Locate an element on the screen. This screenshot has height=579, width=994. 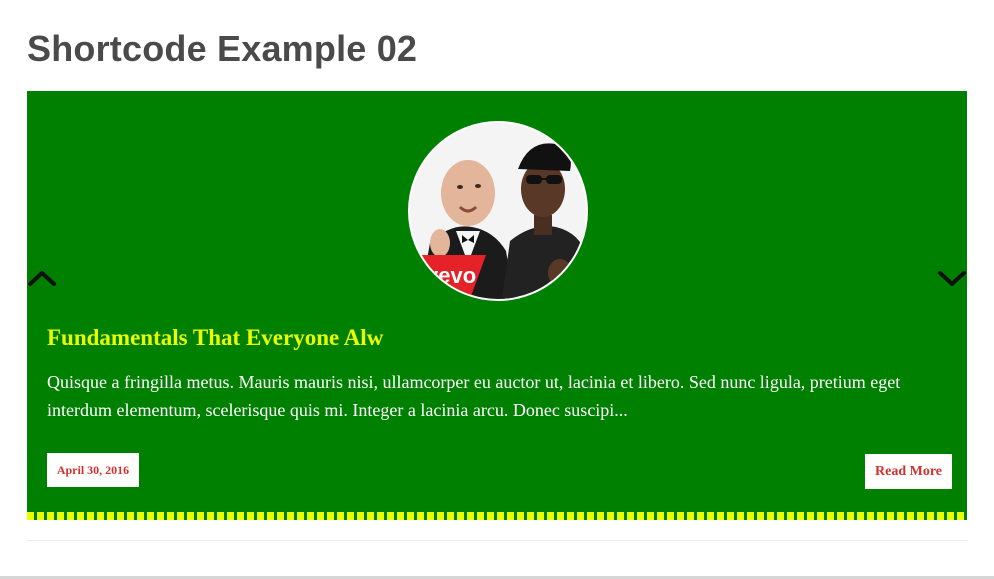
post-thumbnail-image: vevo is located at coordinates (498, 211).